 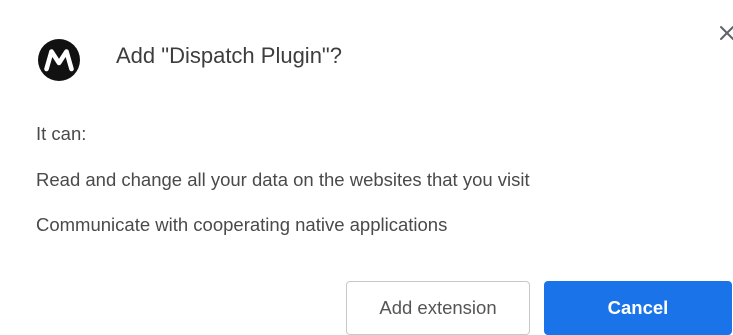 What do you see at coordinates (638, 308) in the screenshot?
I see `cancel-button: Cancel` at bounding box center [638, 308].